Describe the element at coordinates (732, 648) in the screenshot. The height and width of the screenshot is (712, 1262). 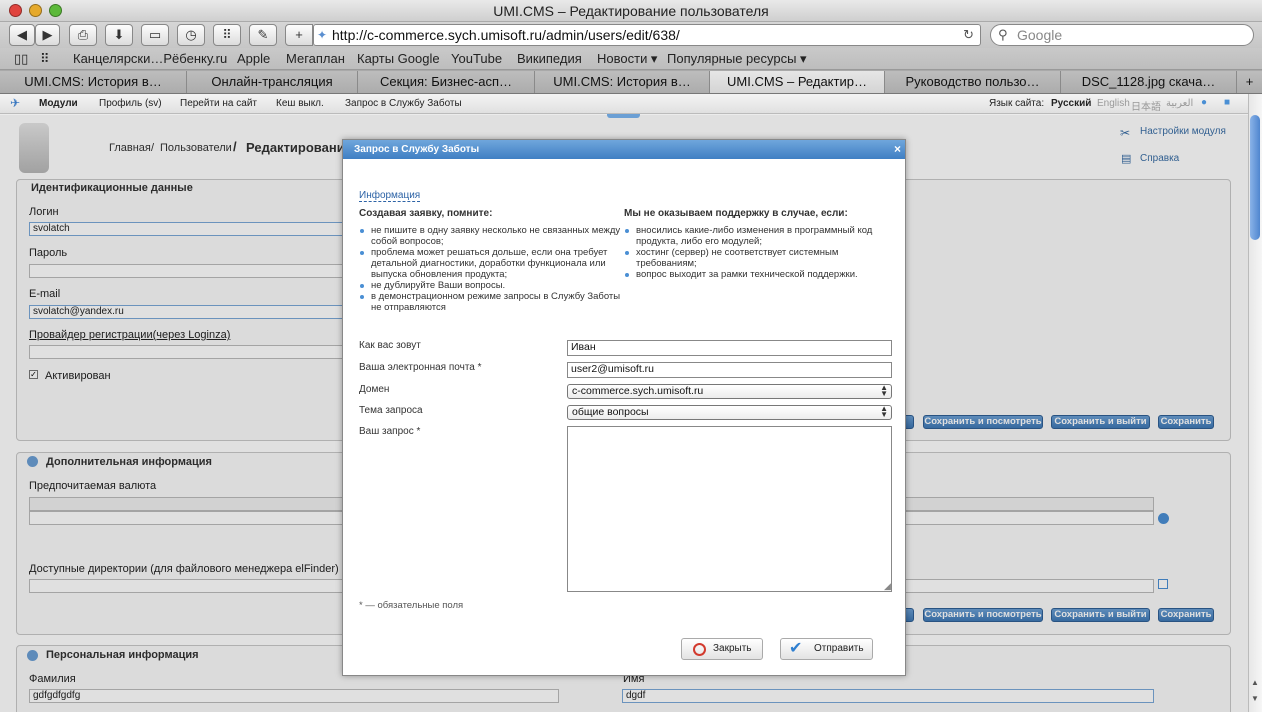
I see `close-button-label: Закрыть` at that location.